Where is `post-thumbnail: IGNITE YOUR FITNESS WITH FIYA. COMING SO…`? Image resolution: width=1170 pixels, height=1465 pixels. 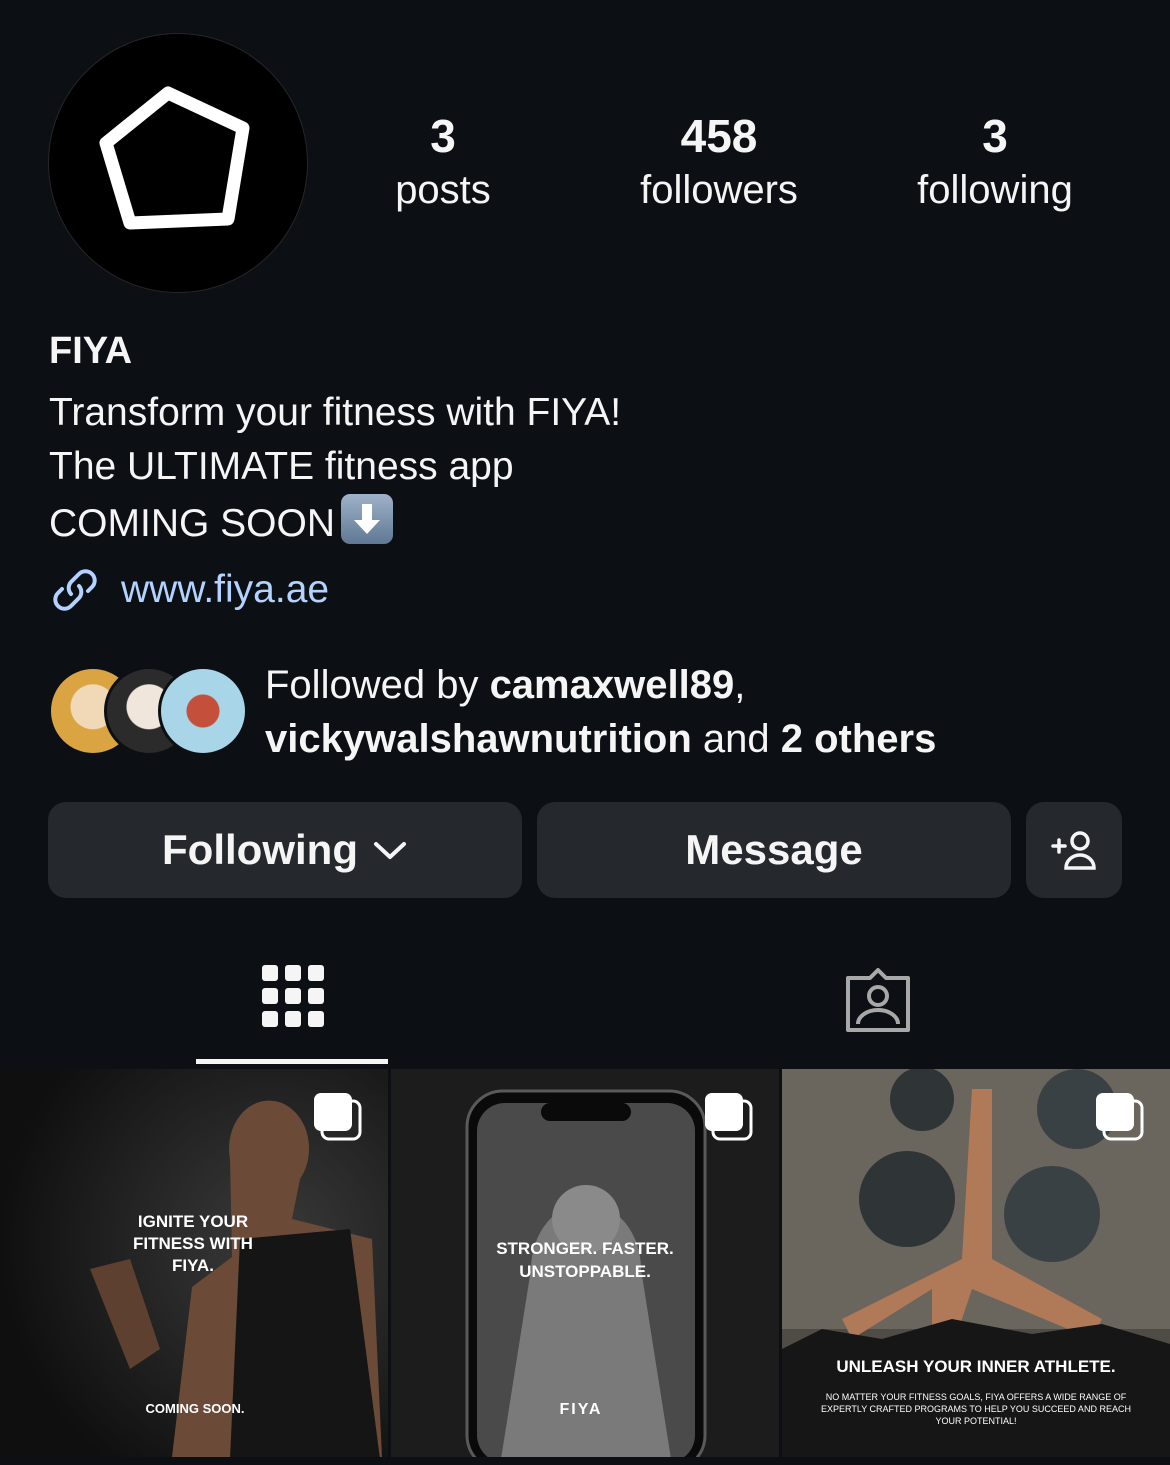 post-thumbnail: IGNITE YOUR FITNESS WITH FIYA. COMING SO… is located at coordinates (194, 1263).